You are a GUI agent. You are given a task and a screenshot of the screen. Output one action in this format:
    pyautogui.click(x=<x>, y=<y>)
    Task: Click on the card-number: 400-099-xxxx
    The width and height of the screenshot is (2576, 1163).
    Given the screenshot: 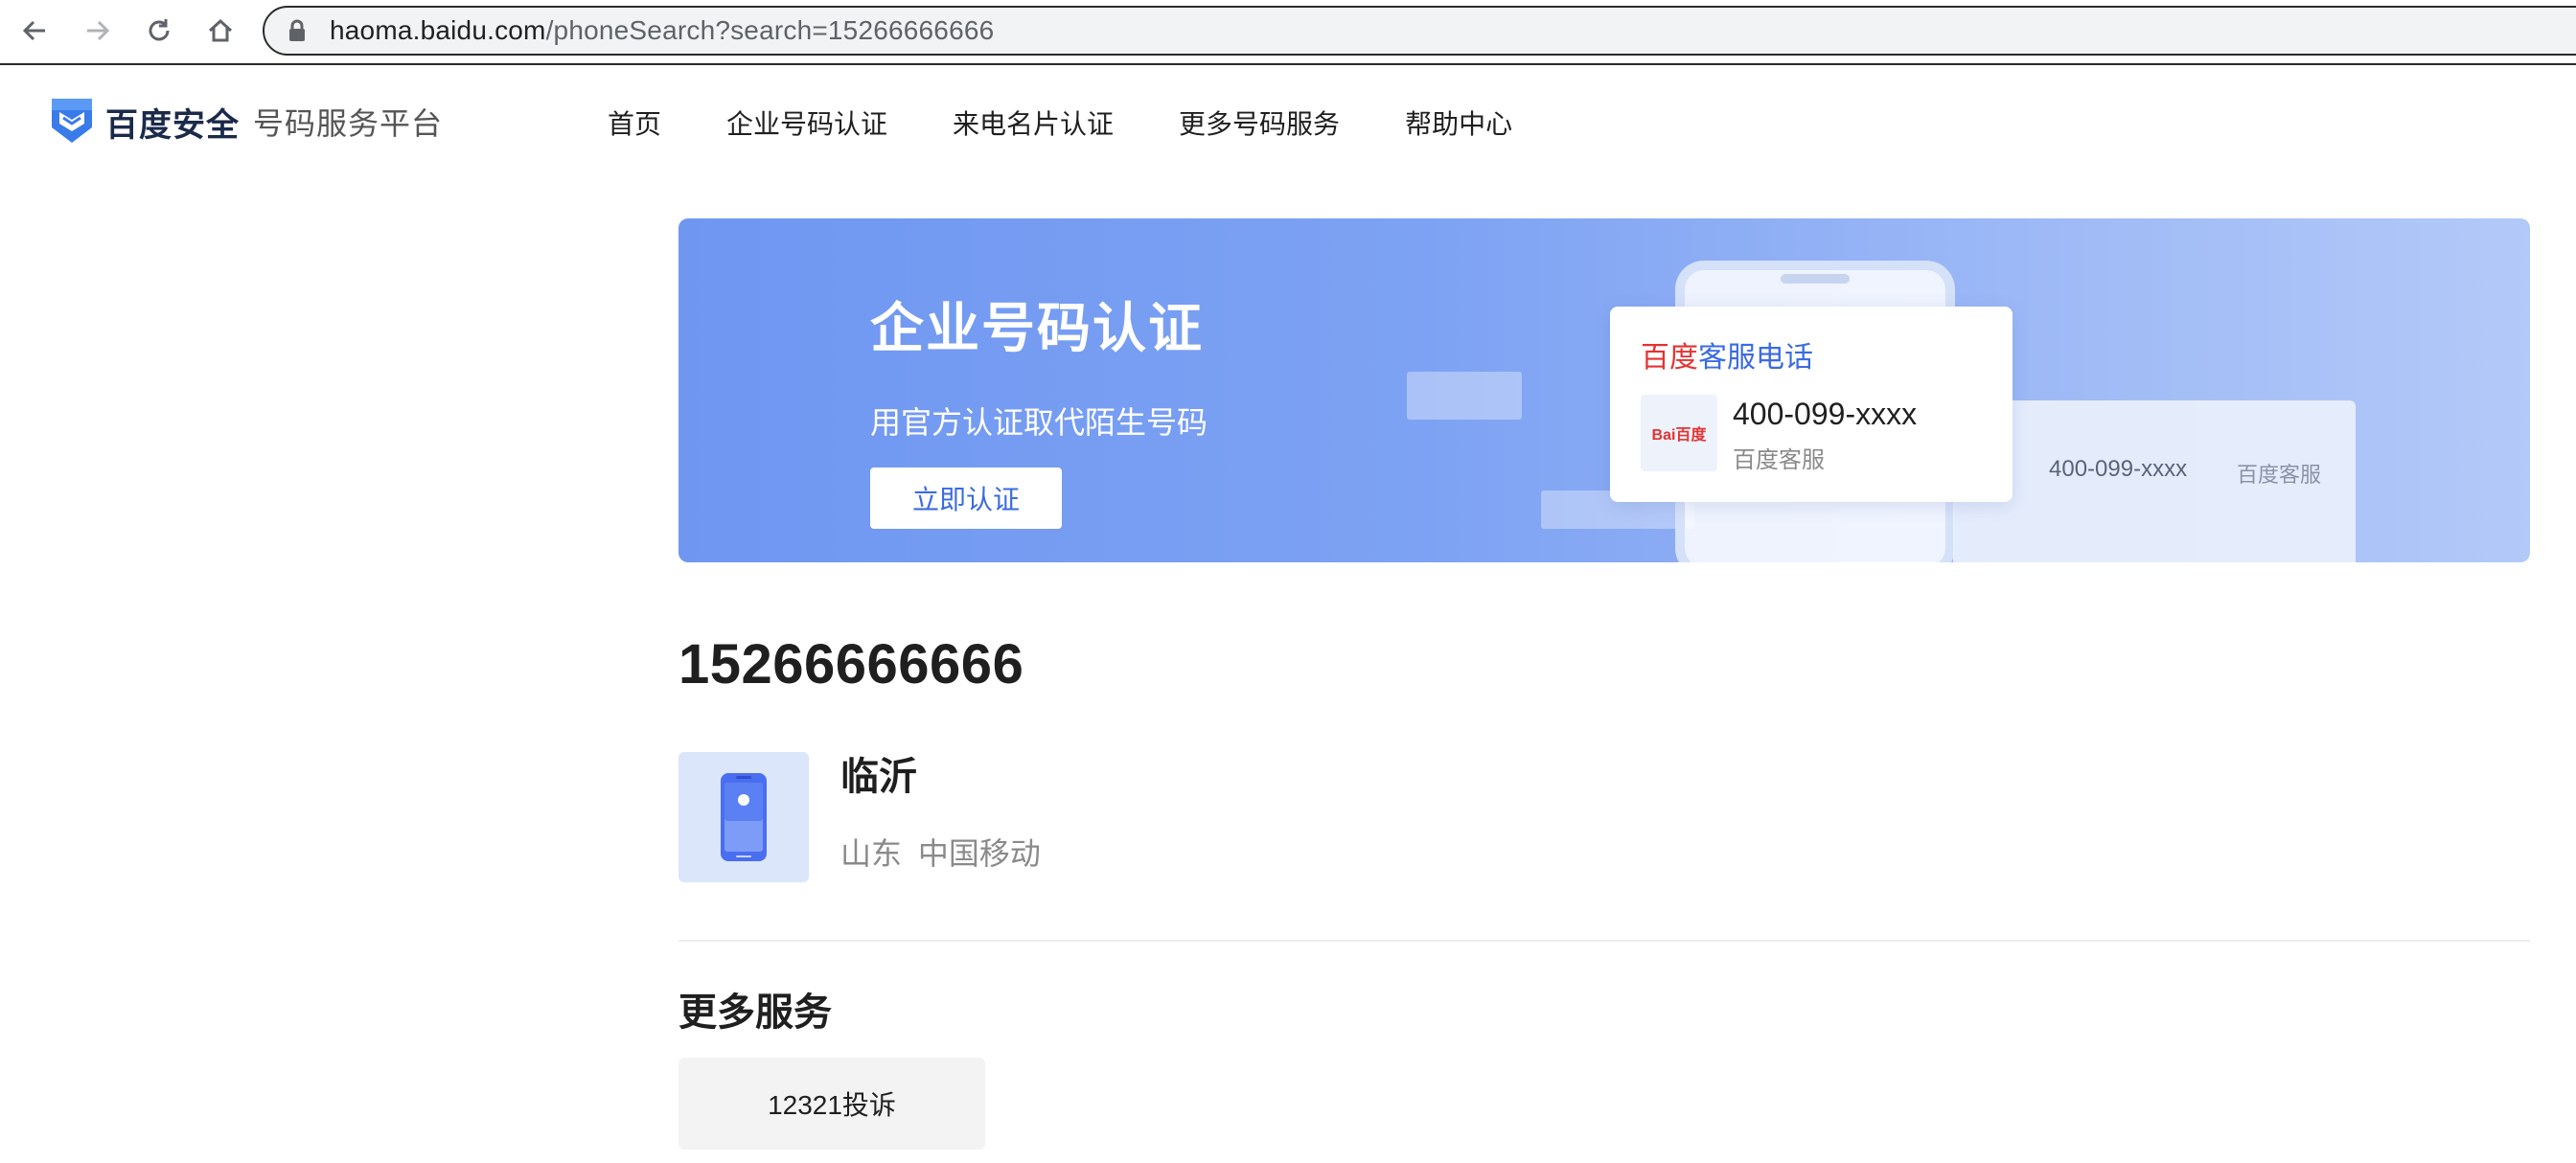 What is the action you would take?
    pyautogui.click(x=1825, y=414)
    